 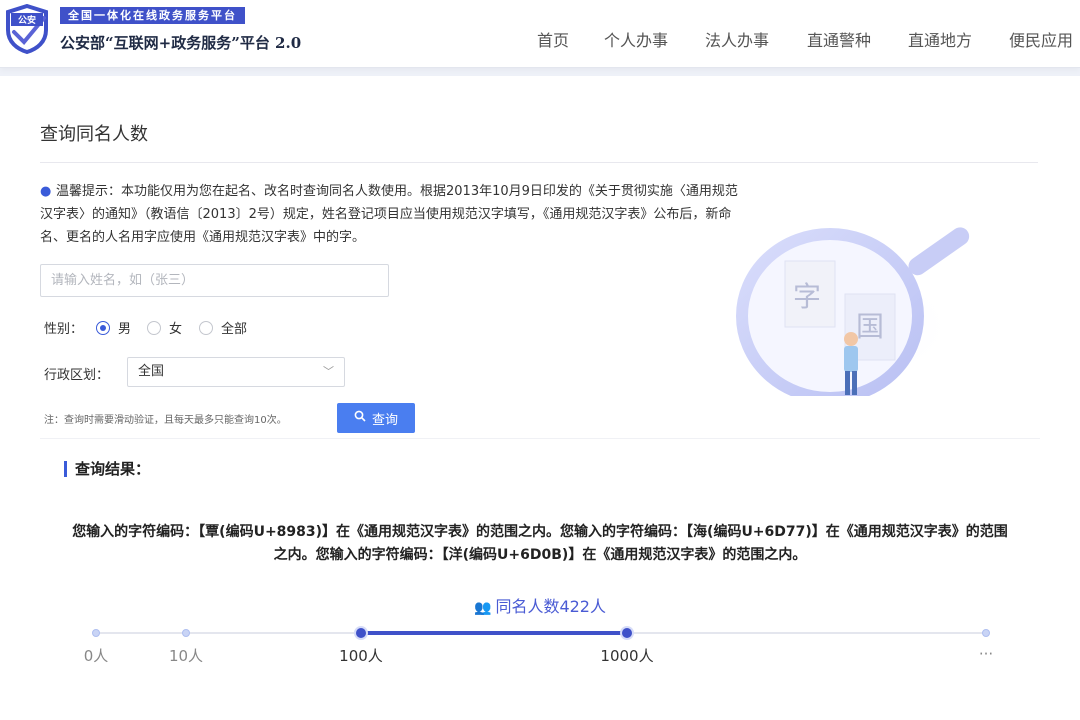 I want to click on nav-item-convenience: 便民应用, so click(x=1041, y=39).